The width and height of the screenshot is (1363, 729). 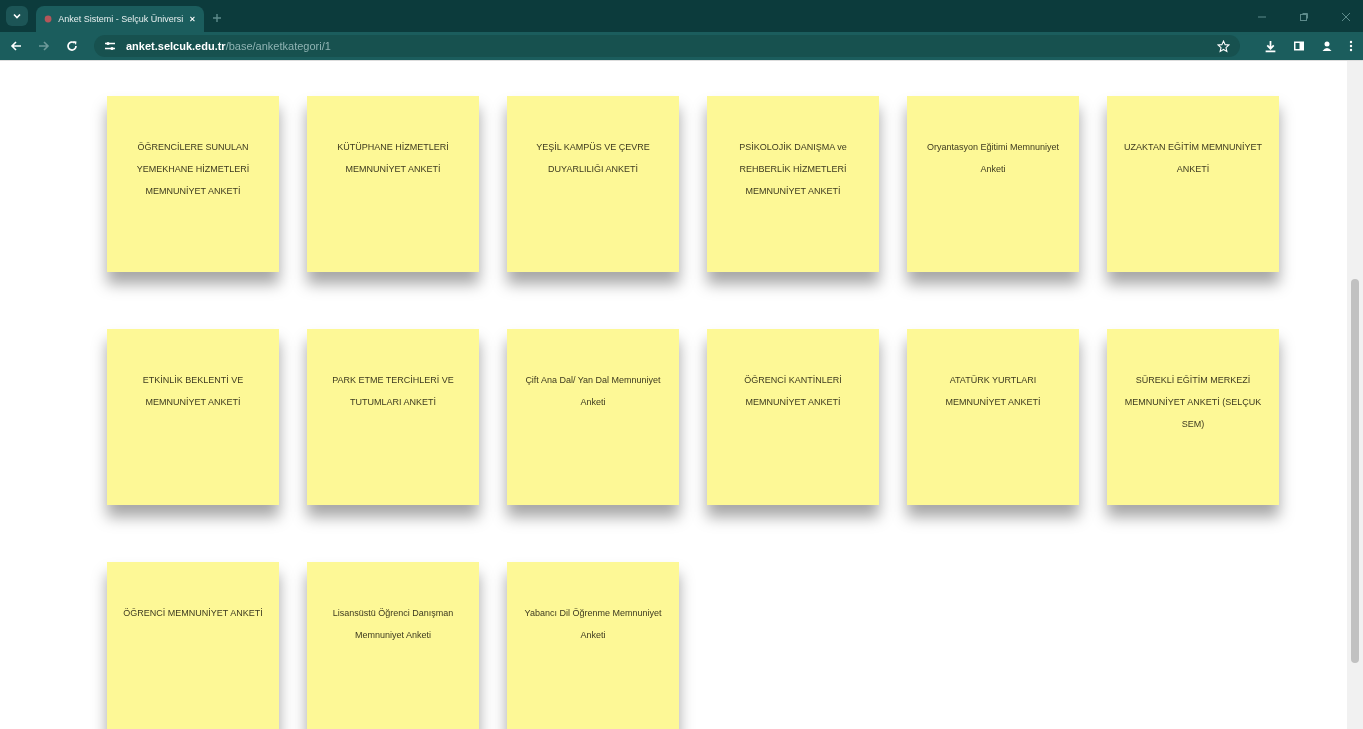 What do you see at coordinates (393, 645) in the screenshot?
I see `survey-card: Lisansüstü Öğrenci Danışman Memnuniyet Anketi` at bounding box center [393, 645].